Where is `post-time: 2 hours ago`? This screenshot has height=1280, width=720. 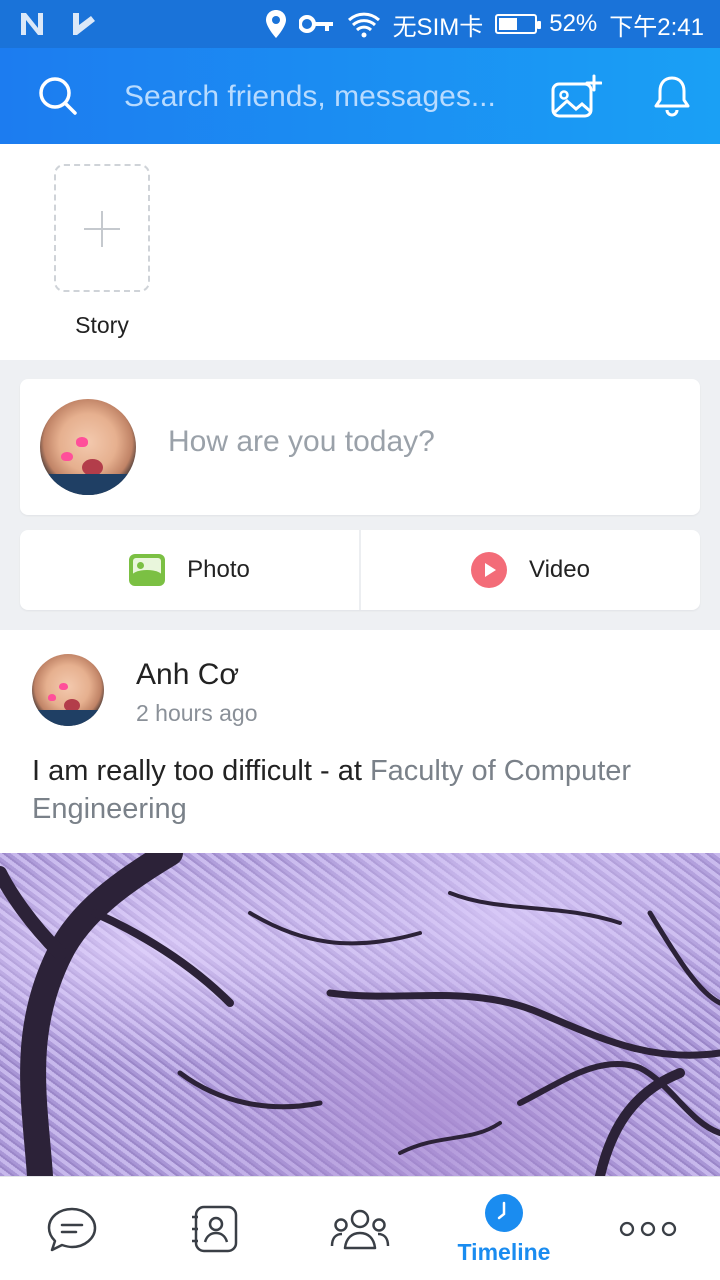 post-time: 2 hours ago is located at coordinates (197, 713).